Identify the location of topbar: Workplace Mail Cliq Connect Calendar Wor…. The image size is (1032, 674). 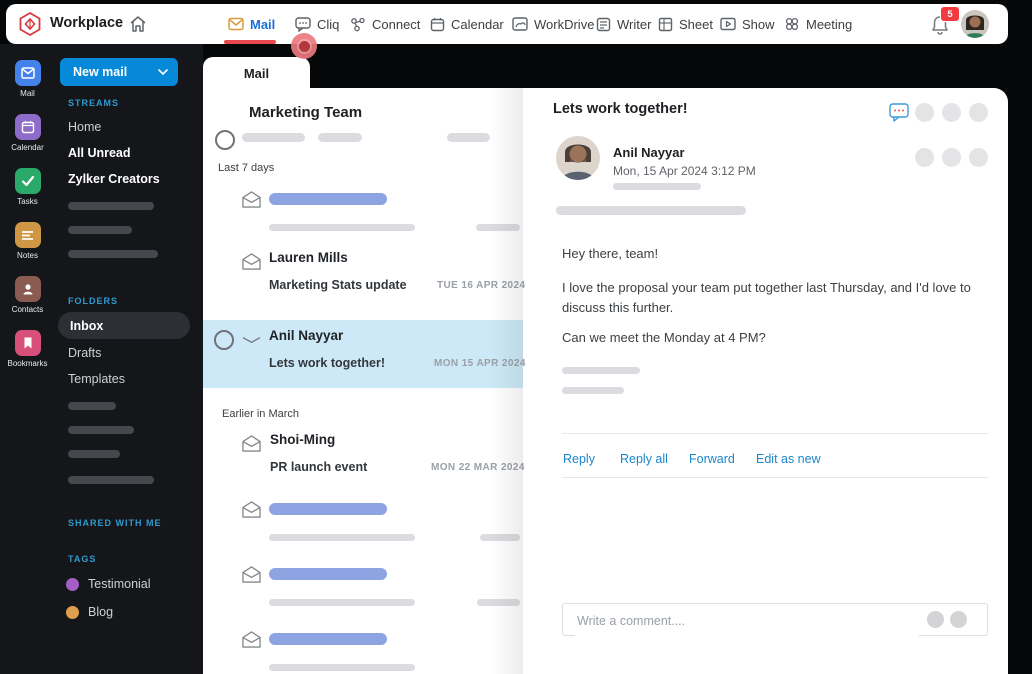
(507, 24).